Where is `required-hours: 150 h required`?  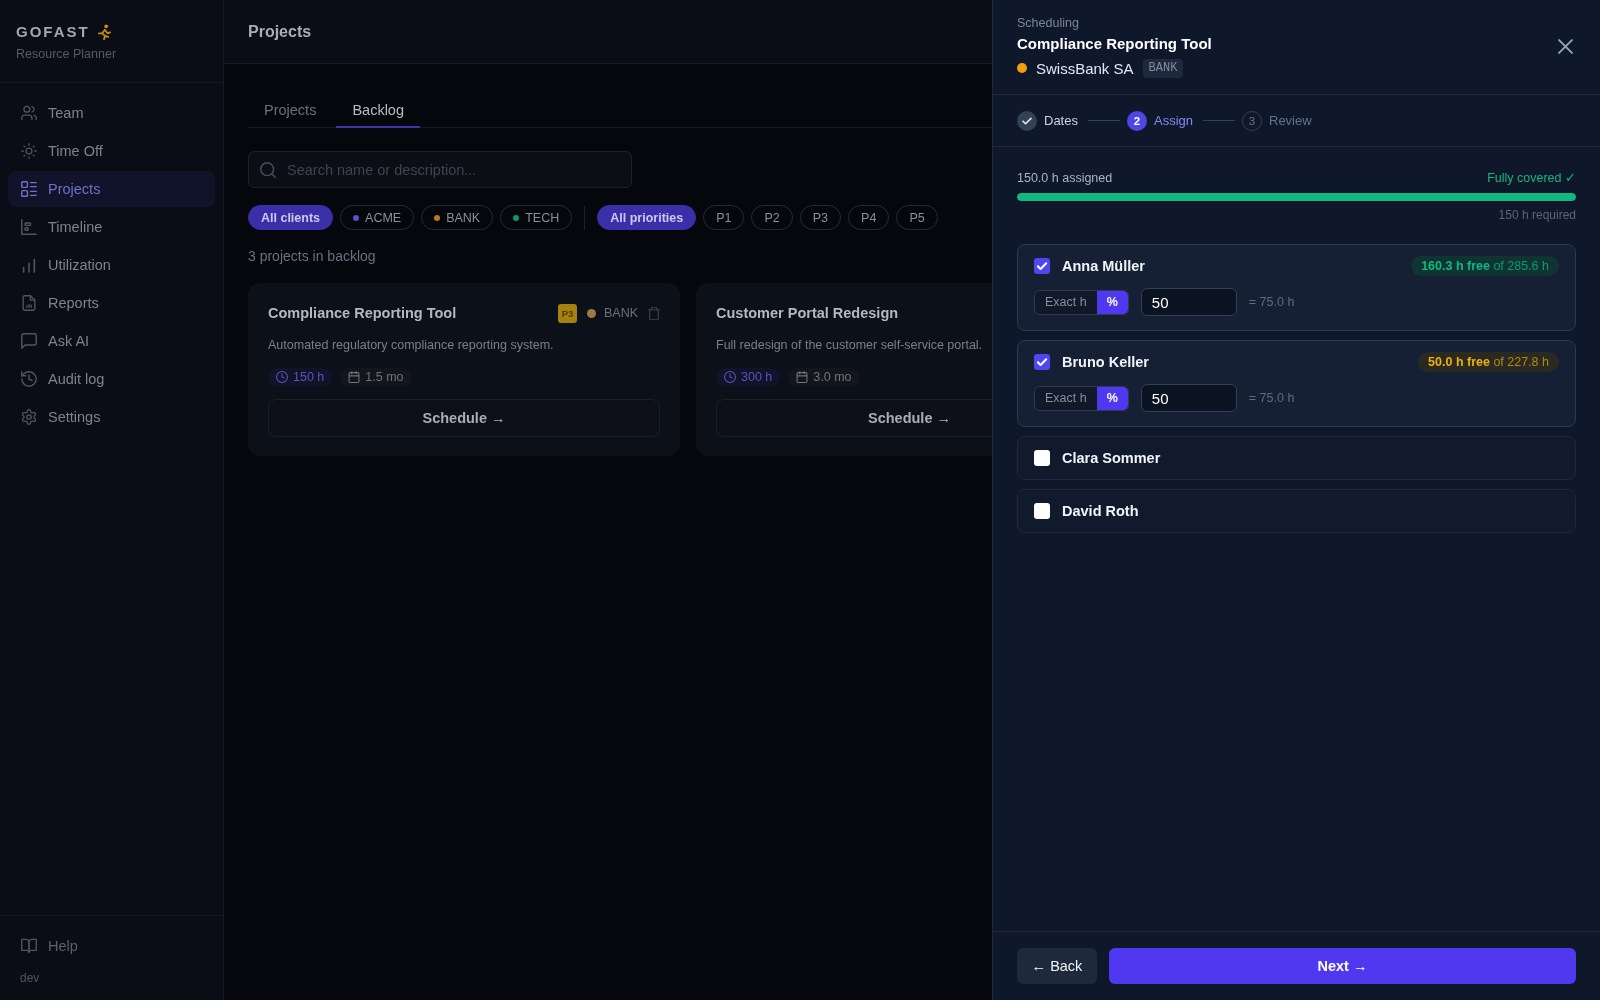
required-hours: 150 h required is located at coordinates (1537, 215).